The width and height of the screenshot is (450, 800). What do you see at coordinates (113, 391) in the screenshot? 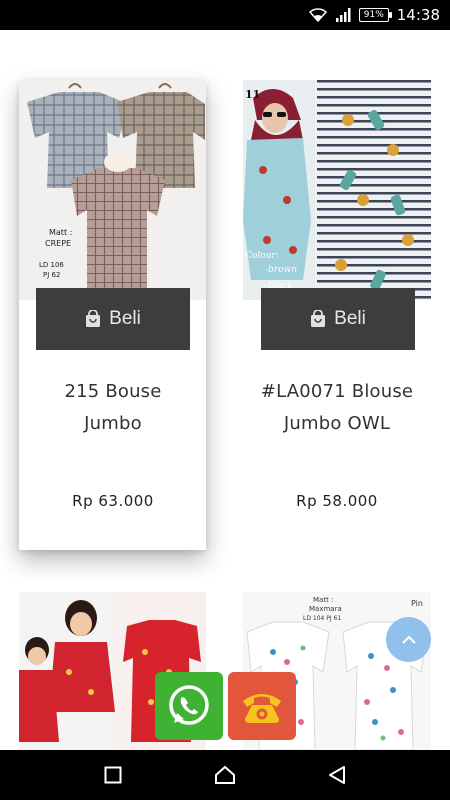
I see `title-line: 215 Bouse` at bounding box center [113, 391].